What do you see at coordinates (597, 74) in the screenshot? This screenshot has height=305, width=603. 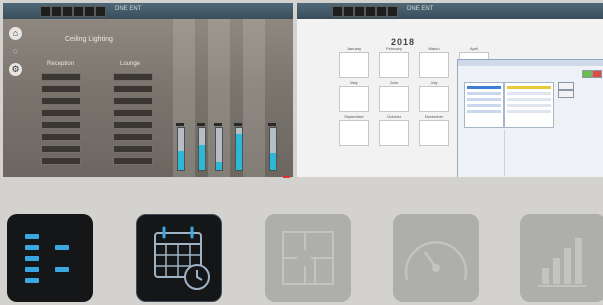 I see `cancel-button` at bounding box center [597, 74].